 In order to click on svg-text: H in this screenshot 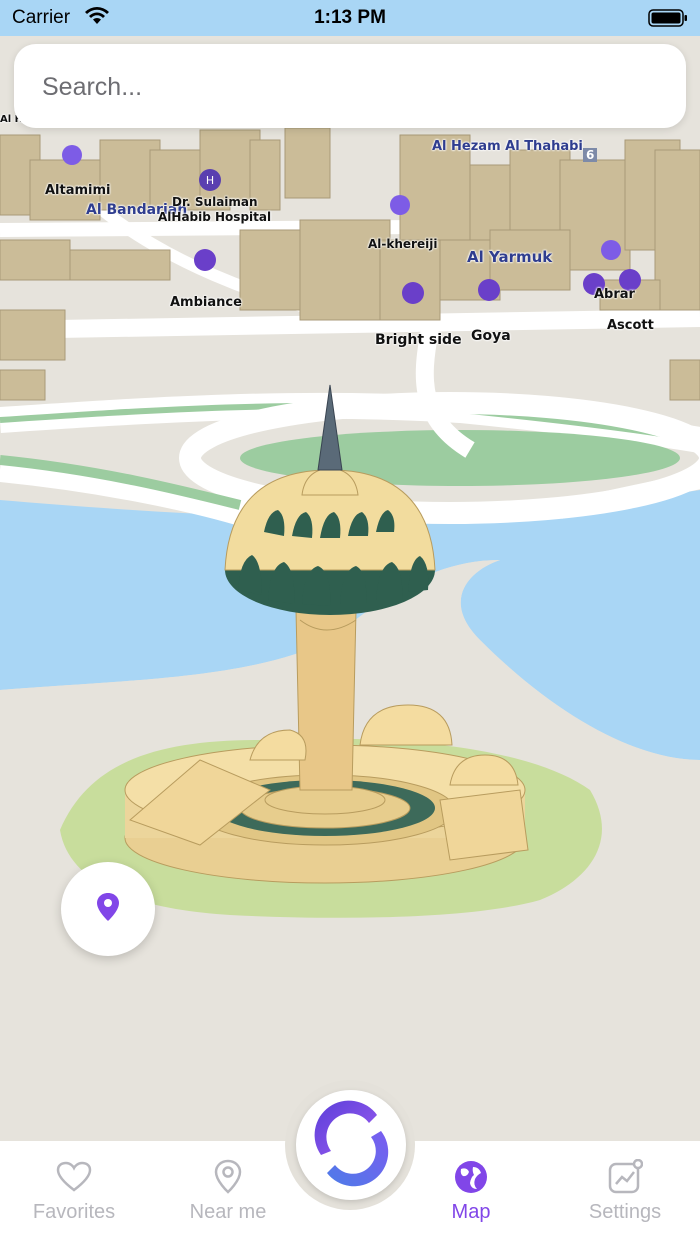, I will do `click(210, 180)`.